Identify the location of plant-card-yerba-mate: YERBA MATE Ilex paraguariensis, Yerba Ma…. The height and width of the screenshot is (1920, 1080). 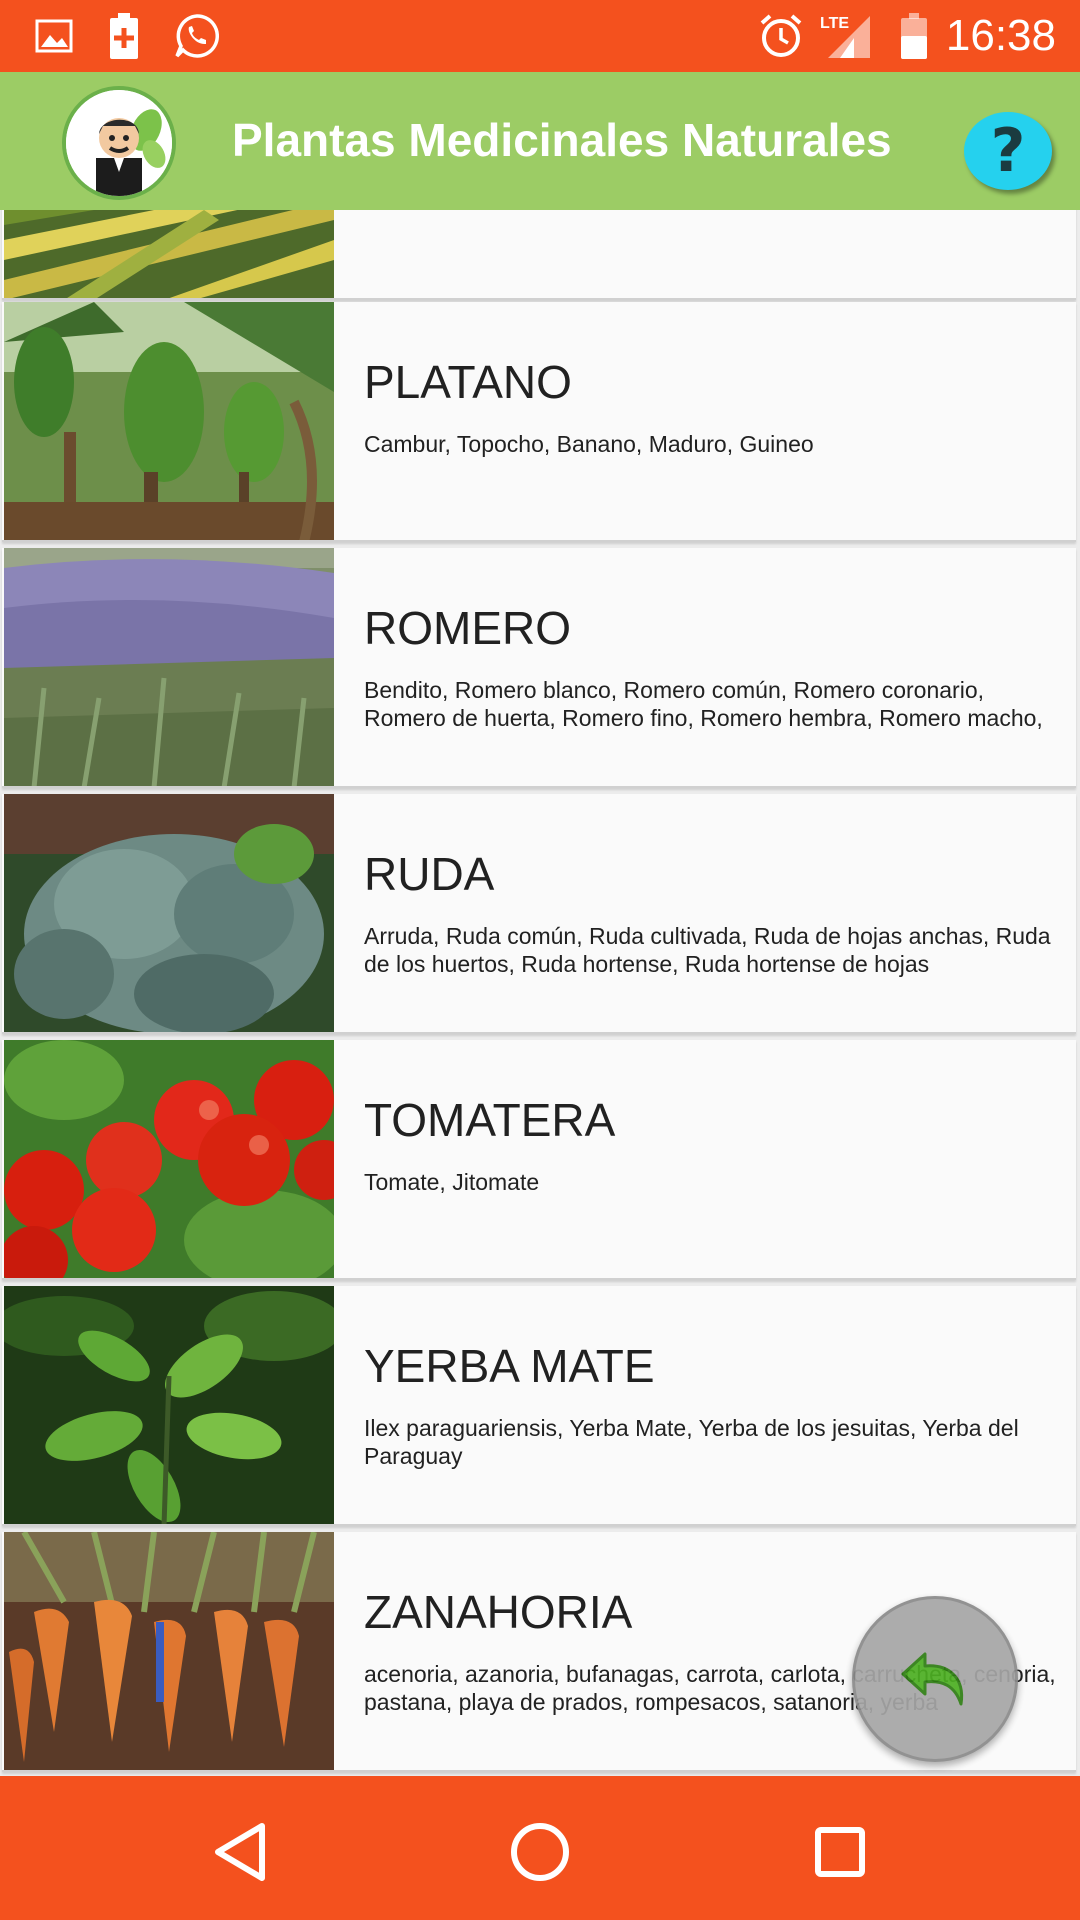
(539, 1406).